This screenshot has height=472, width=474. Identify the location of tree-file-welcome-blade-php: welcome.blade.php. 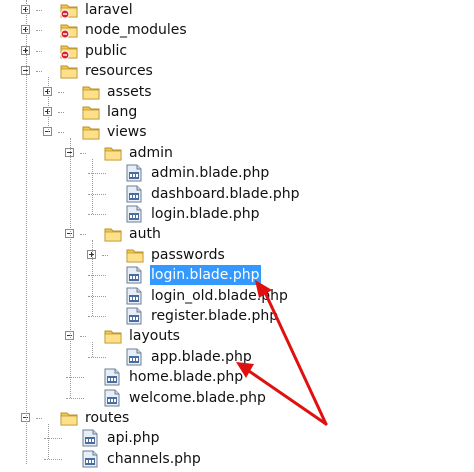
(237, 398).